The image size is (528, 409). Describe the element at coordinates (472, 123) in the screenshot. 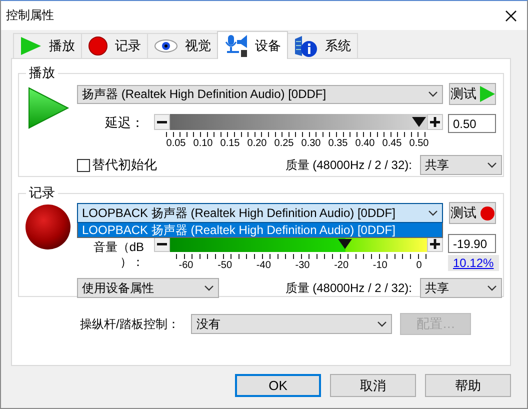

I see `latency-field: 0.50` at that location.